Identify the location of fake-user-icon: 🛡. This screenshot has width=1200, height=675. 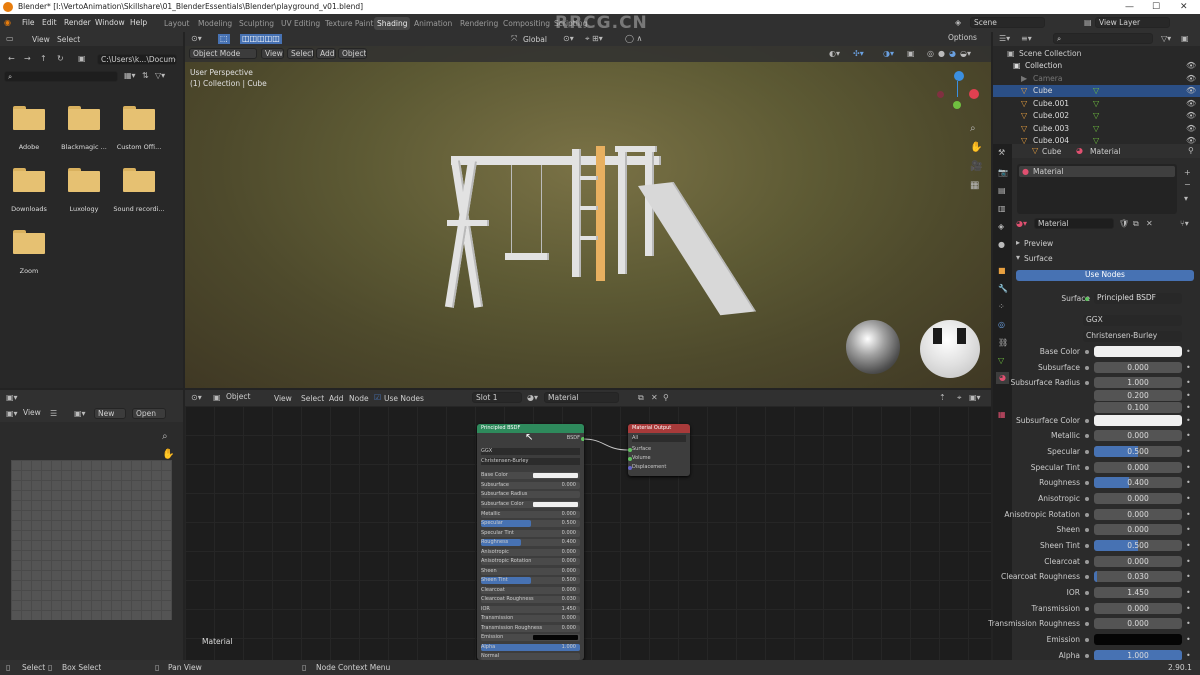
(1124, 224).